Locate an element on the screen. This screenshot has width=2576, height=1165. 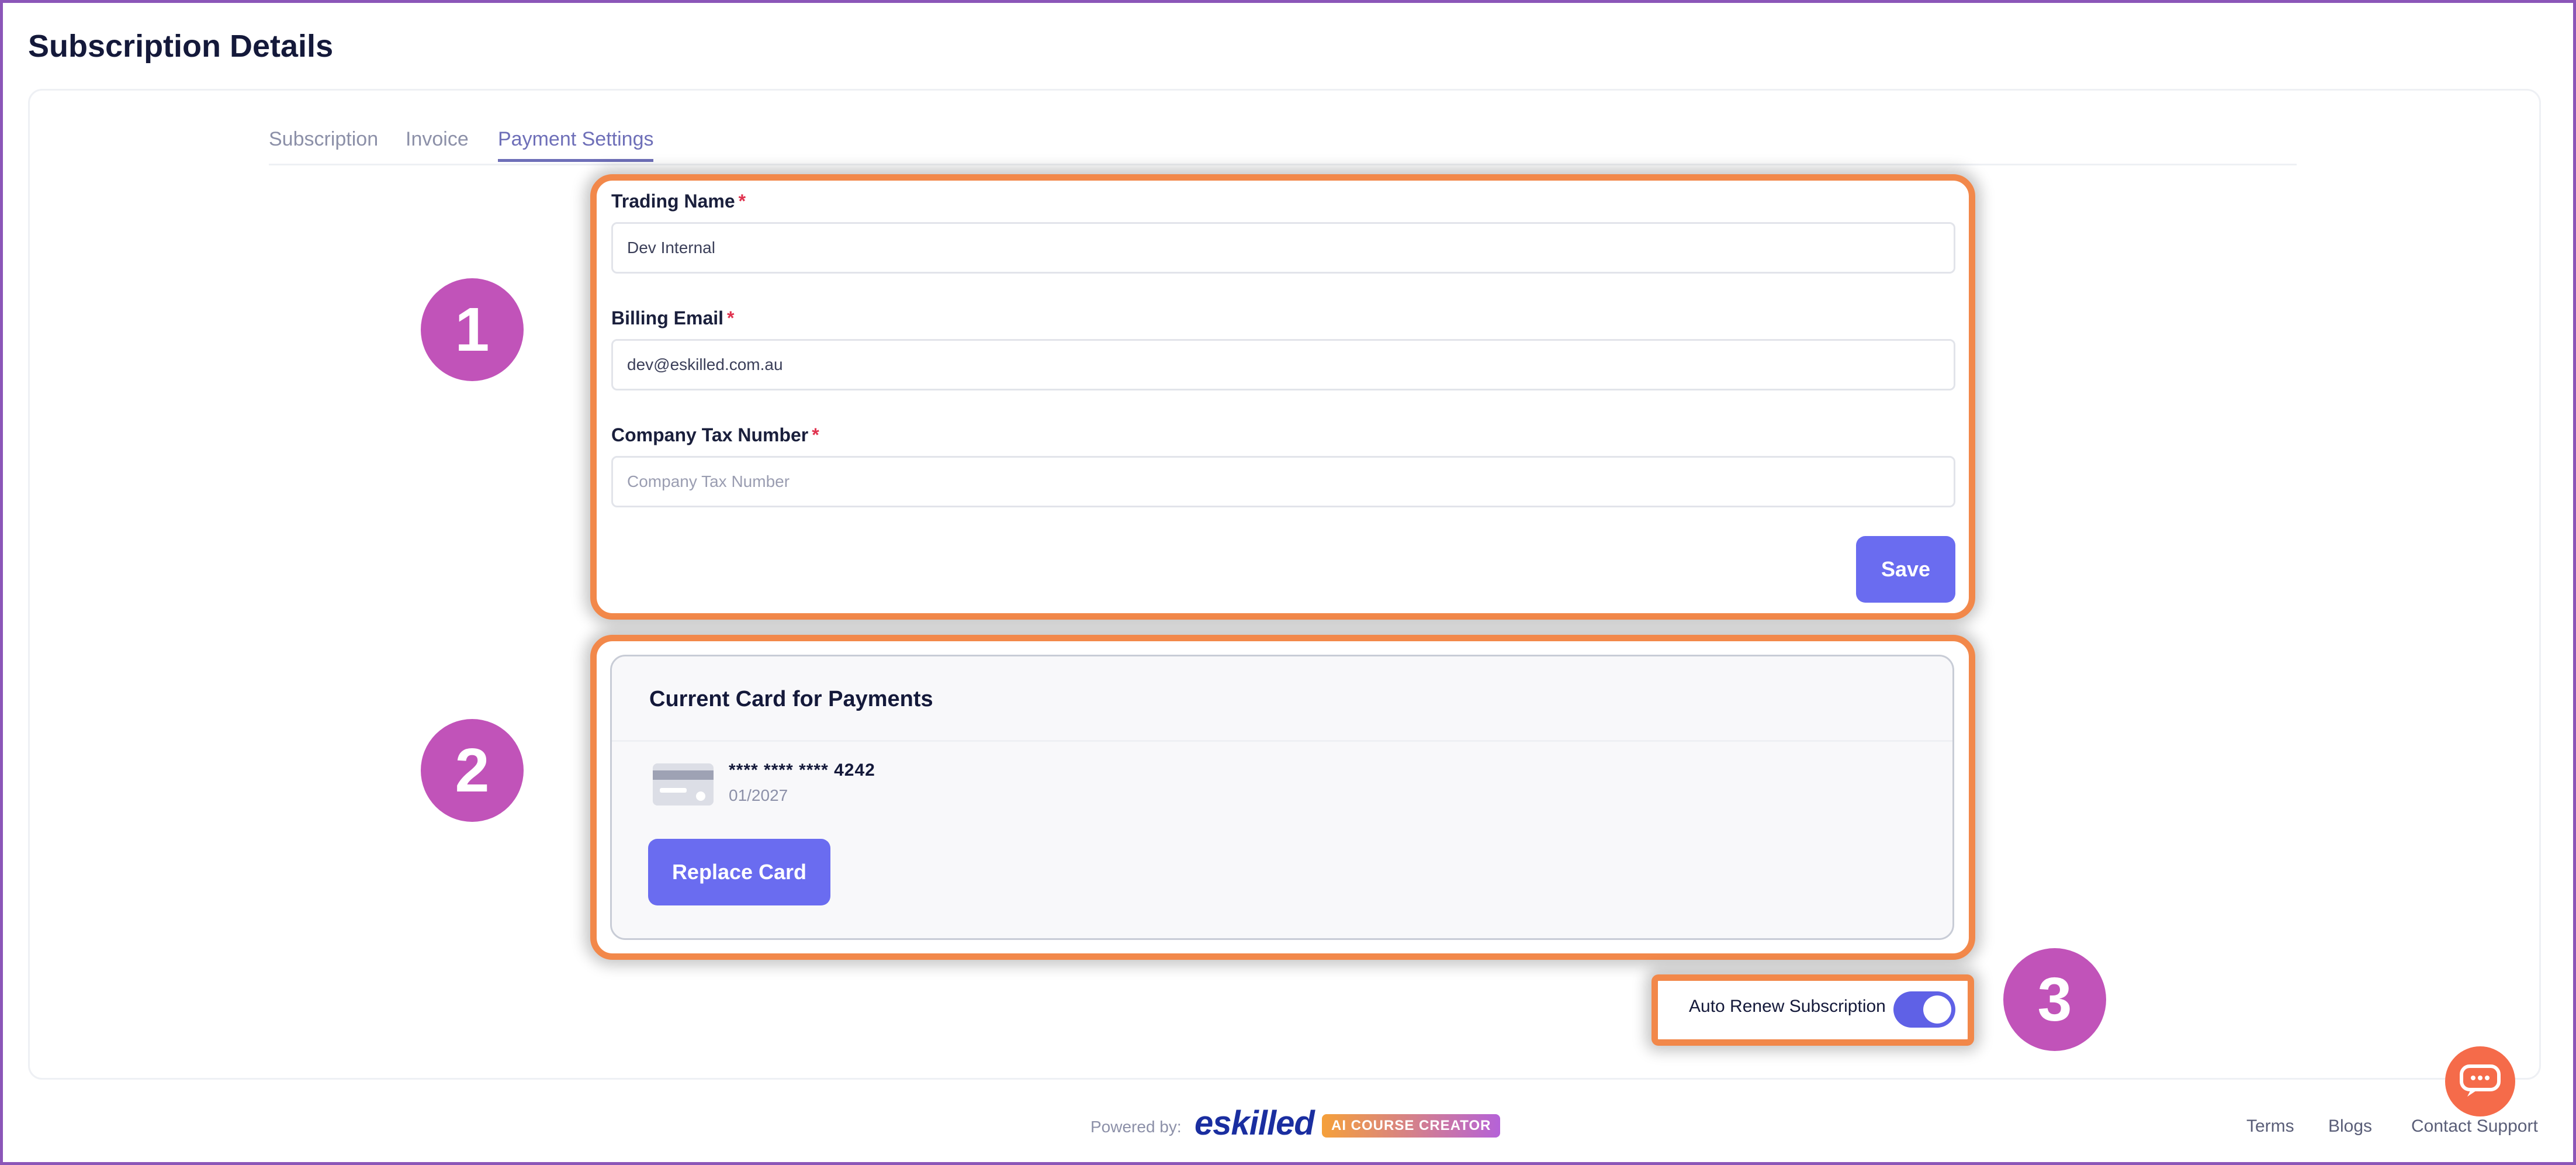
chat-support-button is located at coordinates (2480, 1081).